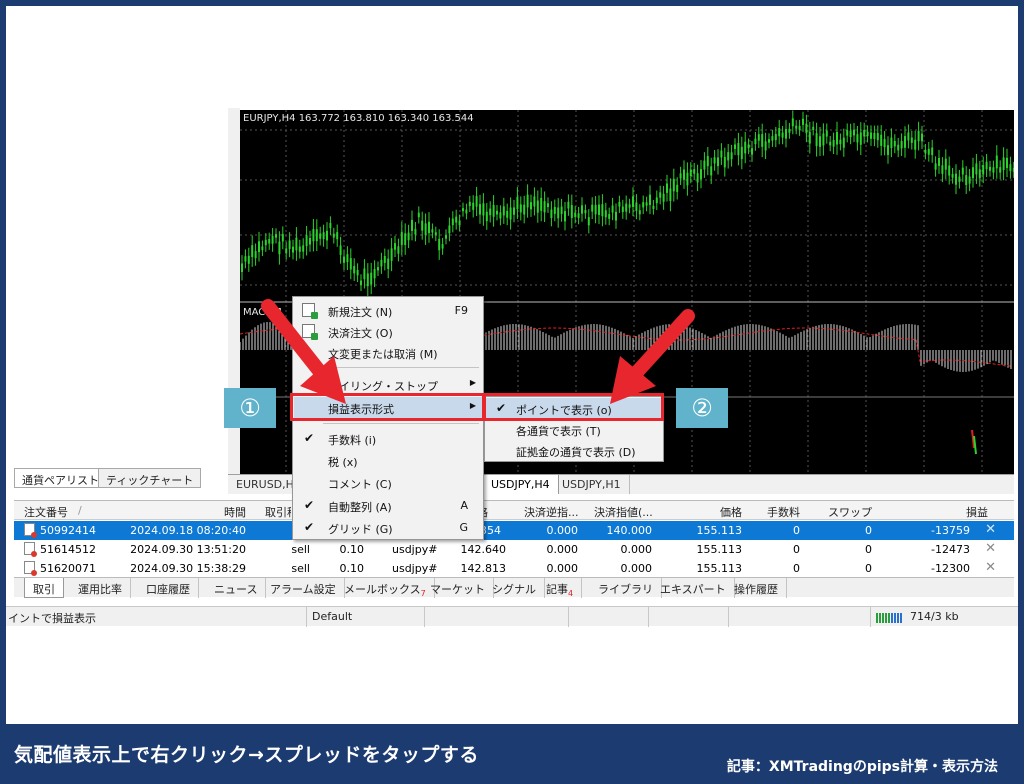  Describe the element at coordinates (702, 408) in the screenshot. I see `step-badge-2: ②` at that location.